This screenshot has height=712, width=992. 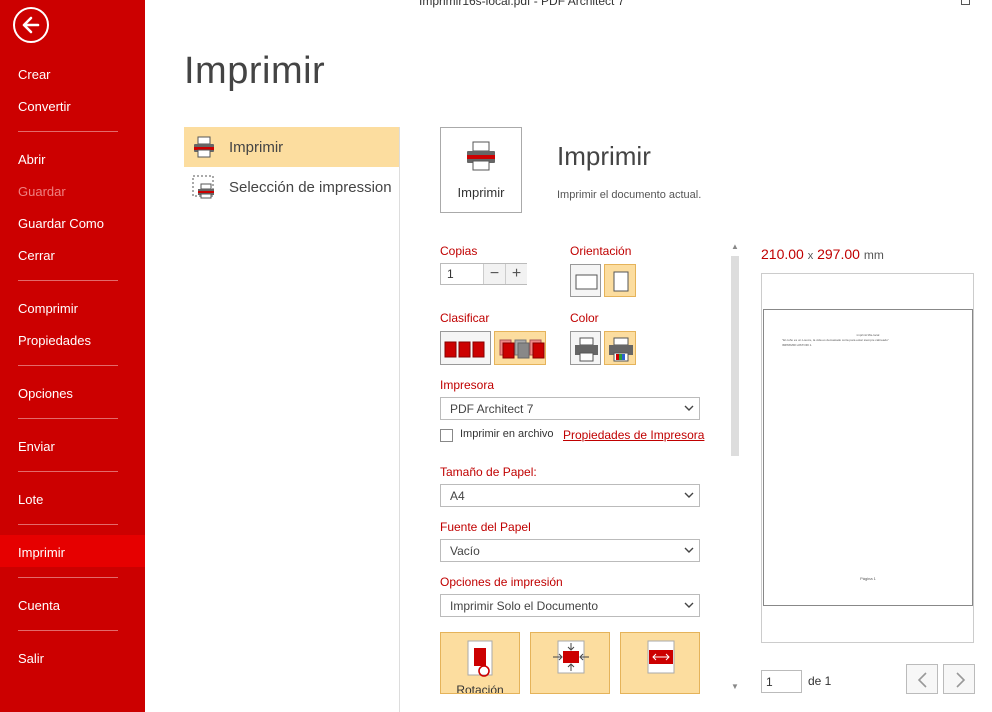 I want to click on nav-item-guardar: Guardar, so click(x=42, y=191).